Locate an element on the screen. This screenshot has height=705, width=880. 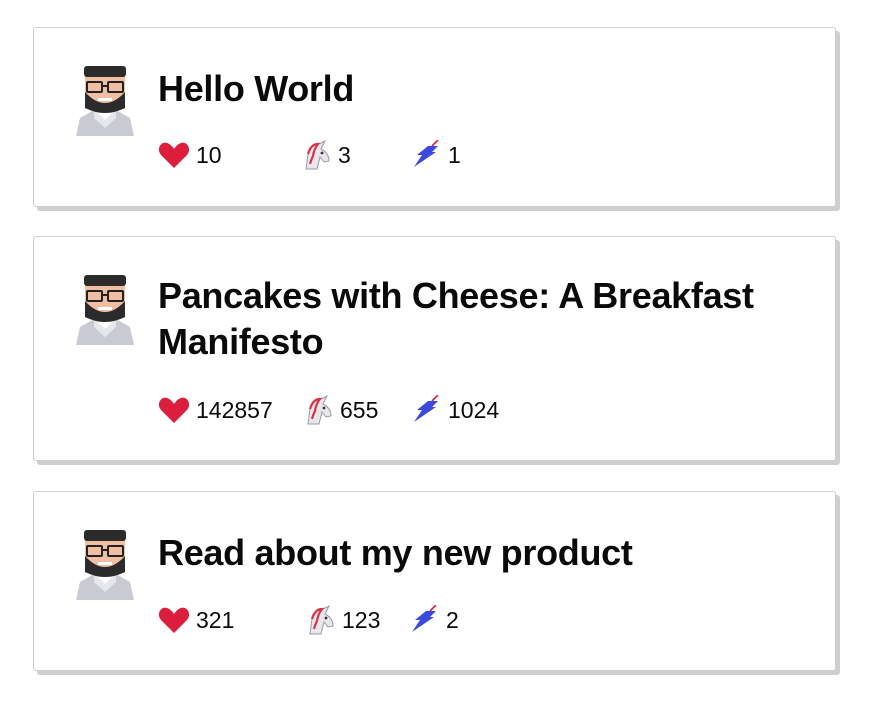
heart-count: 142857 is located at coordinates (215, 410).